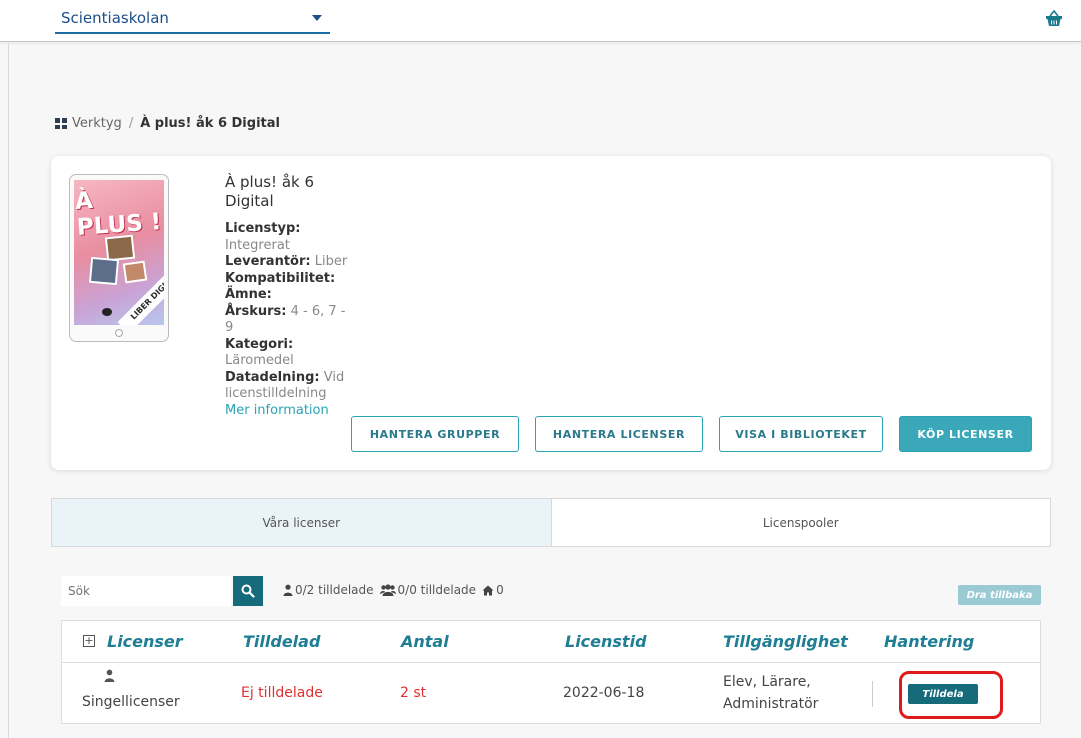 This screenshot has width=1081, height=738. Describe the element at coordinates (619, 434) in the screenshot. I see `hantera-licenser-button: HANTERA LICENSER` at that location.